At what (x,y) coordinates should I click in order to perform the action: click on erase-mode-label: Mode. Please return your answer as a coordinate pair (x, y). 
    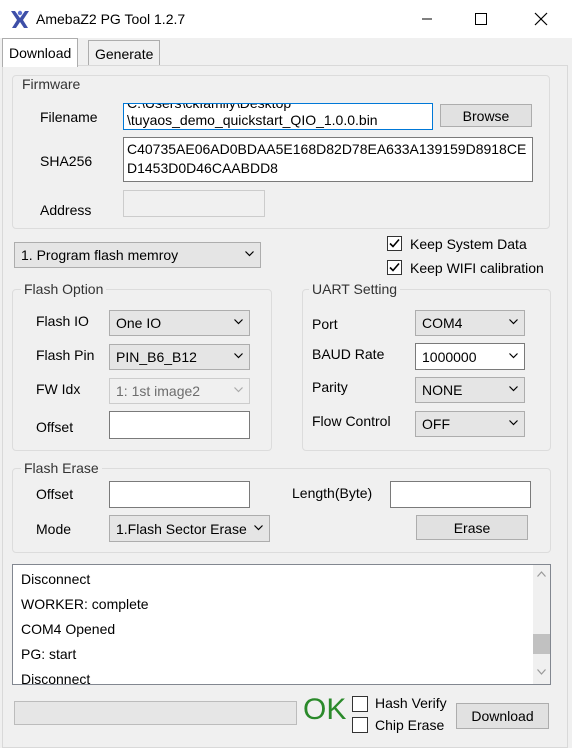
    Looking at the image, I should click on (54, 529).